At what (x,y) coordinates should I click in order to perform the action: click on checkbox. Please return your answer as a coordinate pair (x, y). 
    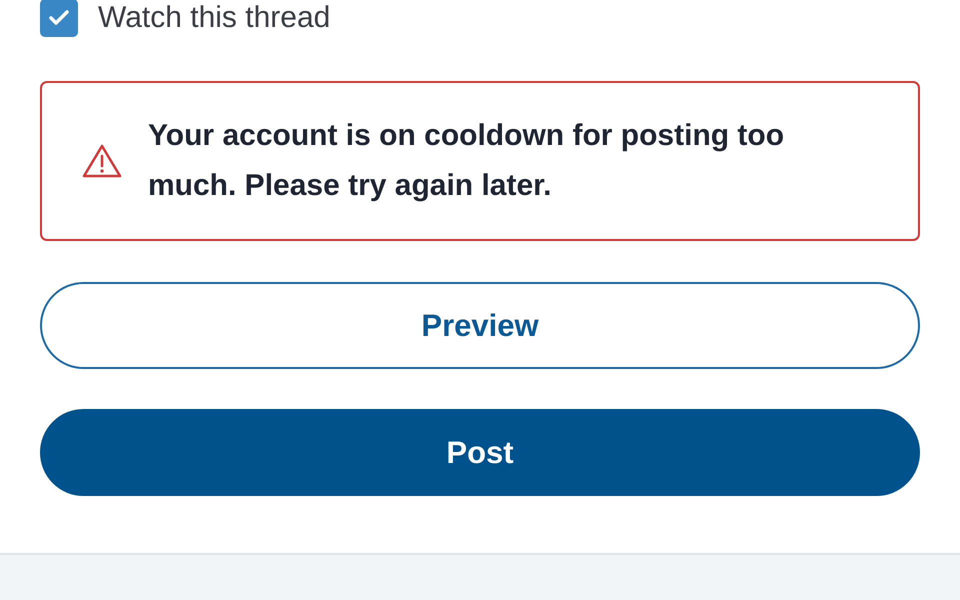
    Looking at the image, I should click on (59, 18).